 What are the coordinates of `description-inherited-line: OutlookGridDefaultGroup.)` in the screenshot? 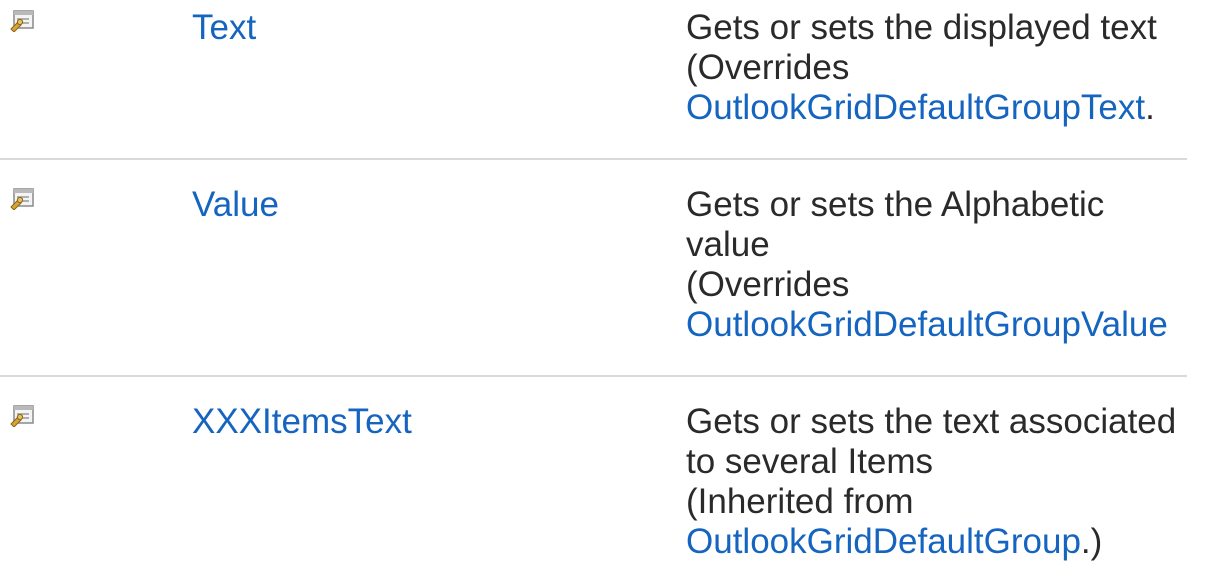 It's located at (941, 542).